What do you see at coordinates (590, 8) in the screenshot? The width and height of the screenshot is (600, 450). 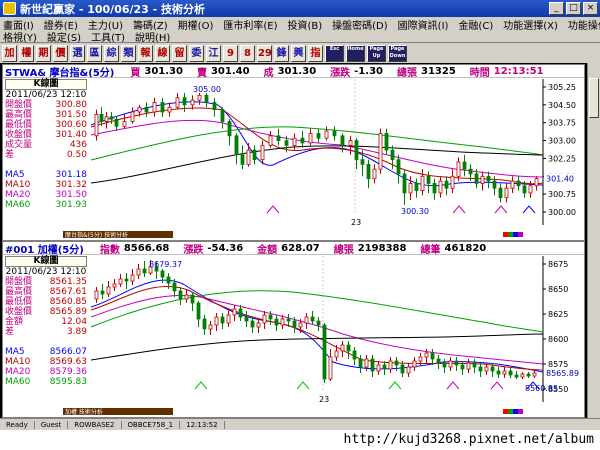 I see `close-button: ×` at bounding box center [590, 8].